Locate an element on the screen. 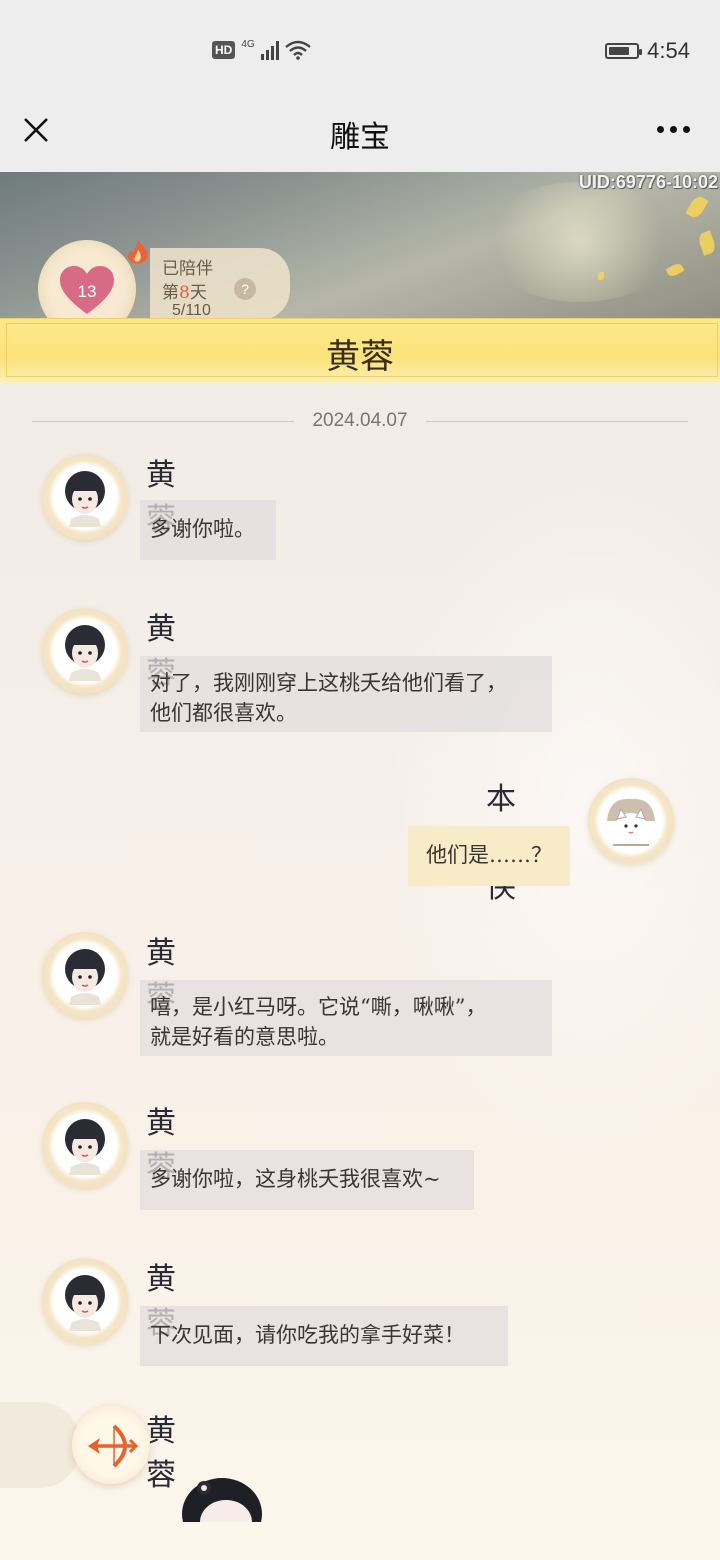 The image size is (720, 1560). chat-header: 黄蓉 is located at coordinates (360, 351).